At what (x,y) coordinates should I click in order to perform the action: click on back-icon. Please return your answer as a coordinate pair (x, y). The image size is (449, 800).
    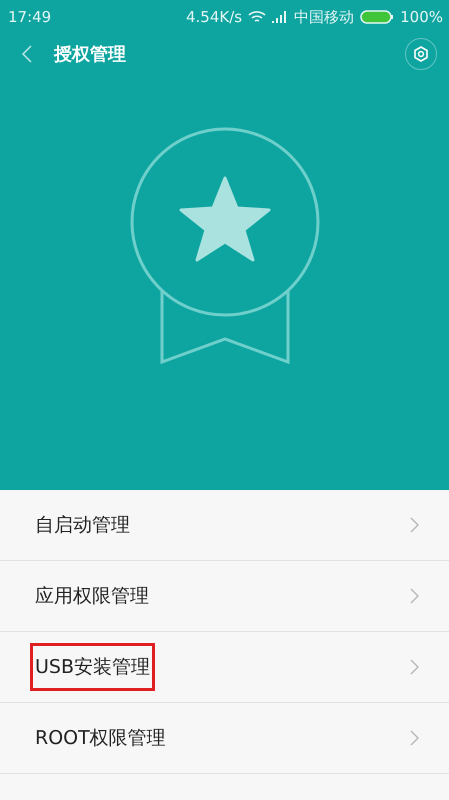
    Looking at the image, I should click on (27, 54).